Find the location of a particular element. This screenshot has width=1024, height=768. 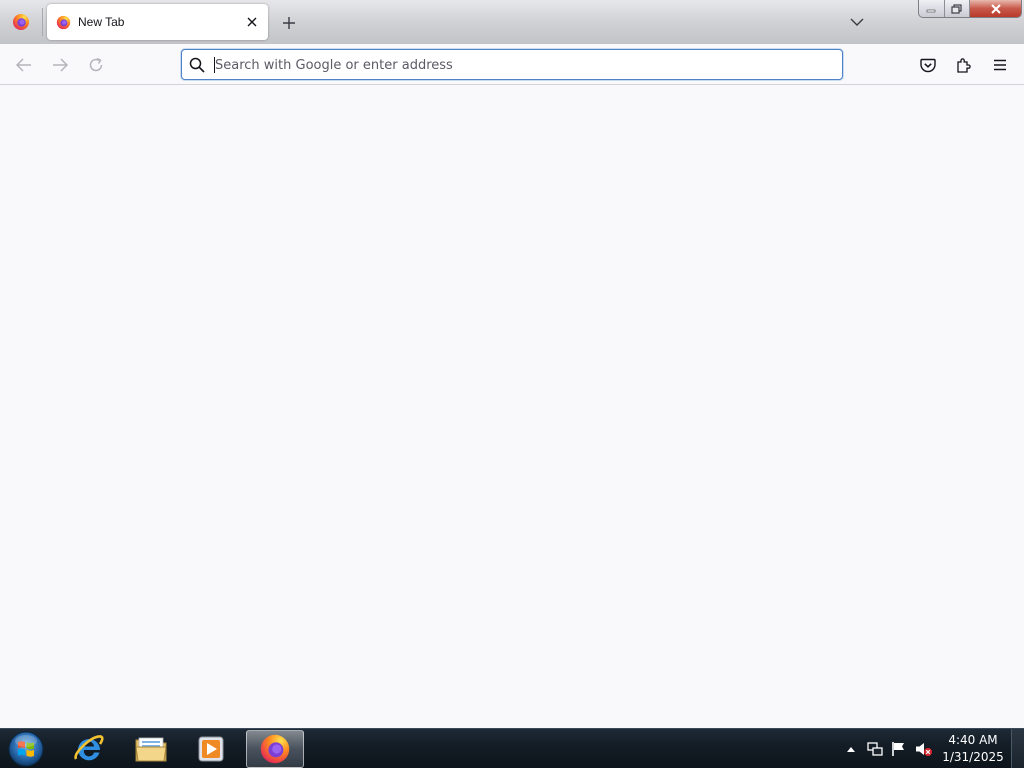

windows-start-orb-icon is located at coordinates (26, 749).